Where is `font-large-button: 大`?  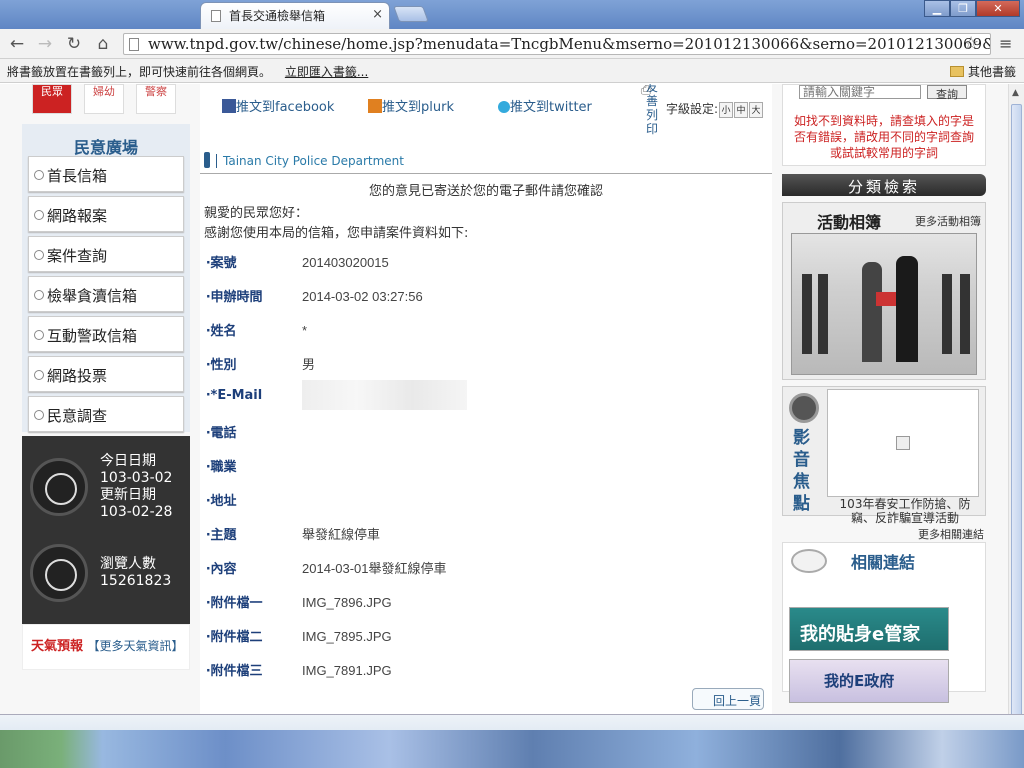 font-large-button: 大 is located at coordinates (756, 110).